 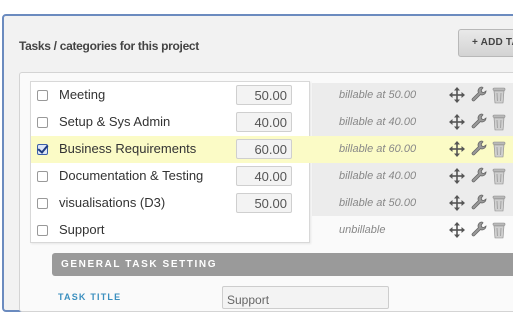 What do you see at coordinates (82, 94) in the screenshot?
I see `task-name: Meeting` at bounding box center [82, 94].